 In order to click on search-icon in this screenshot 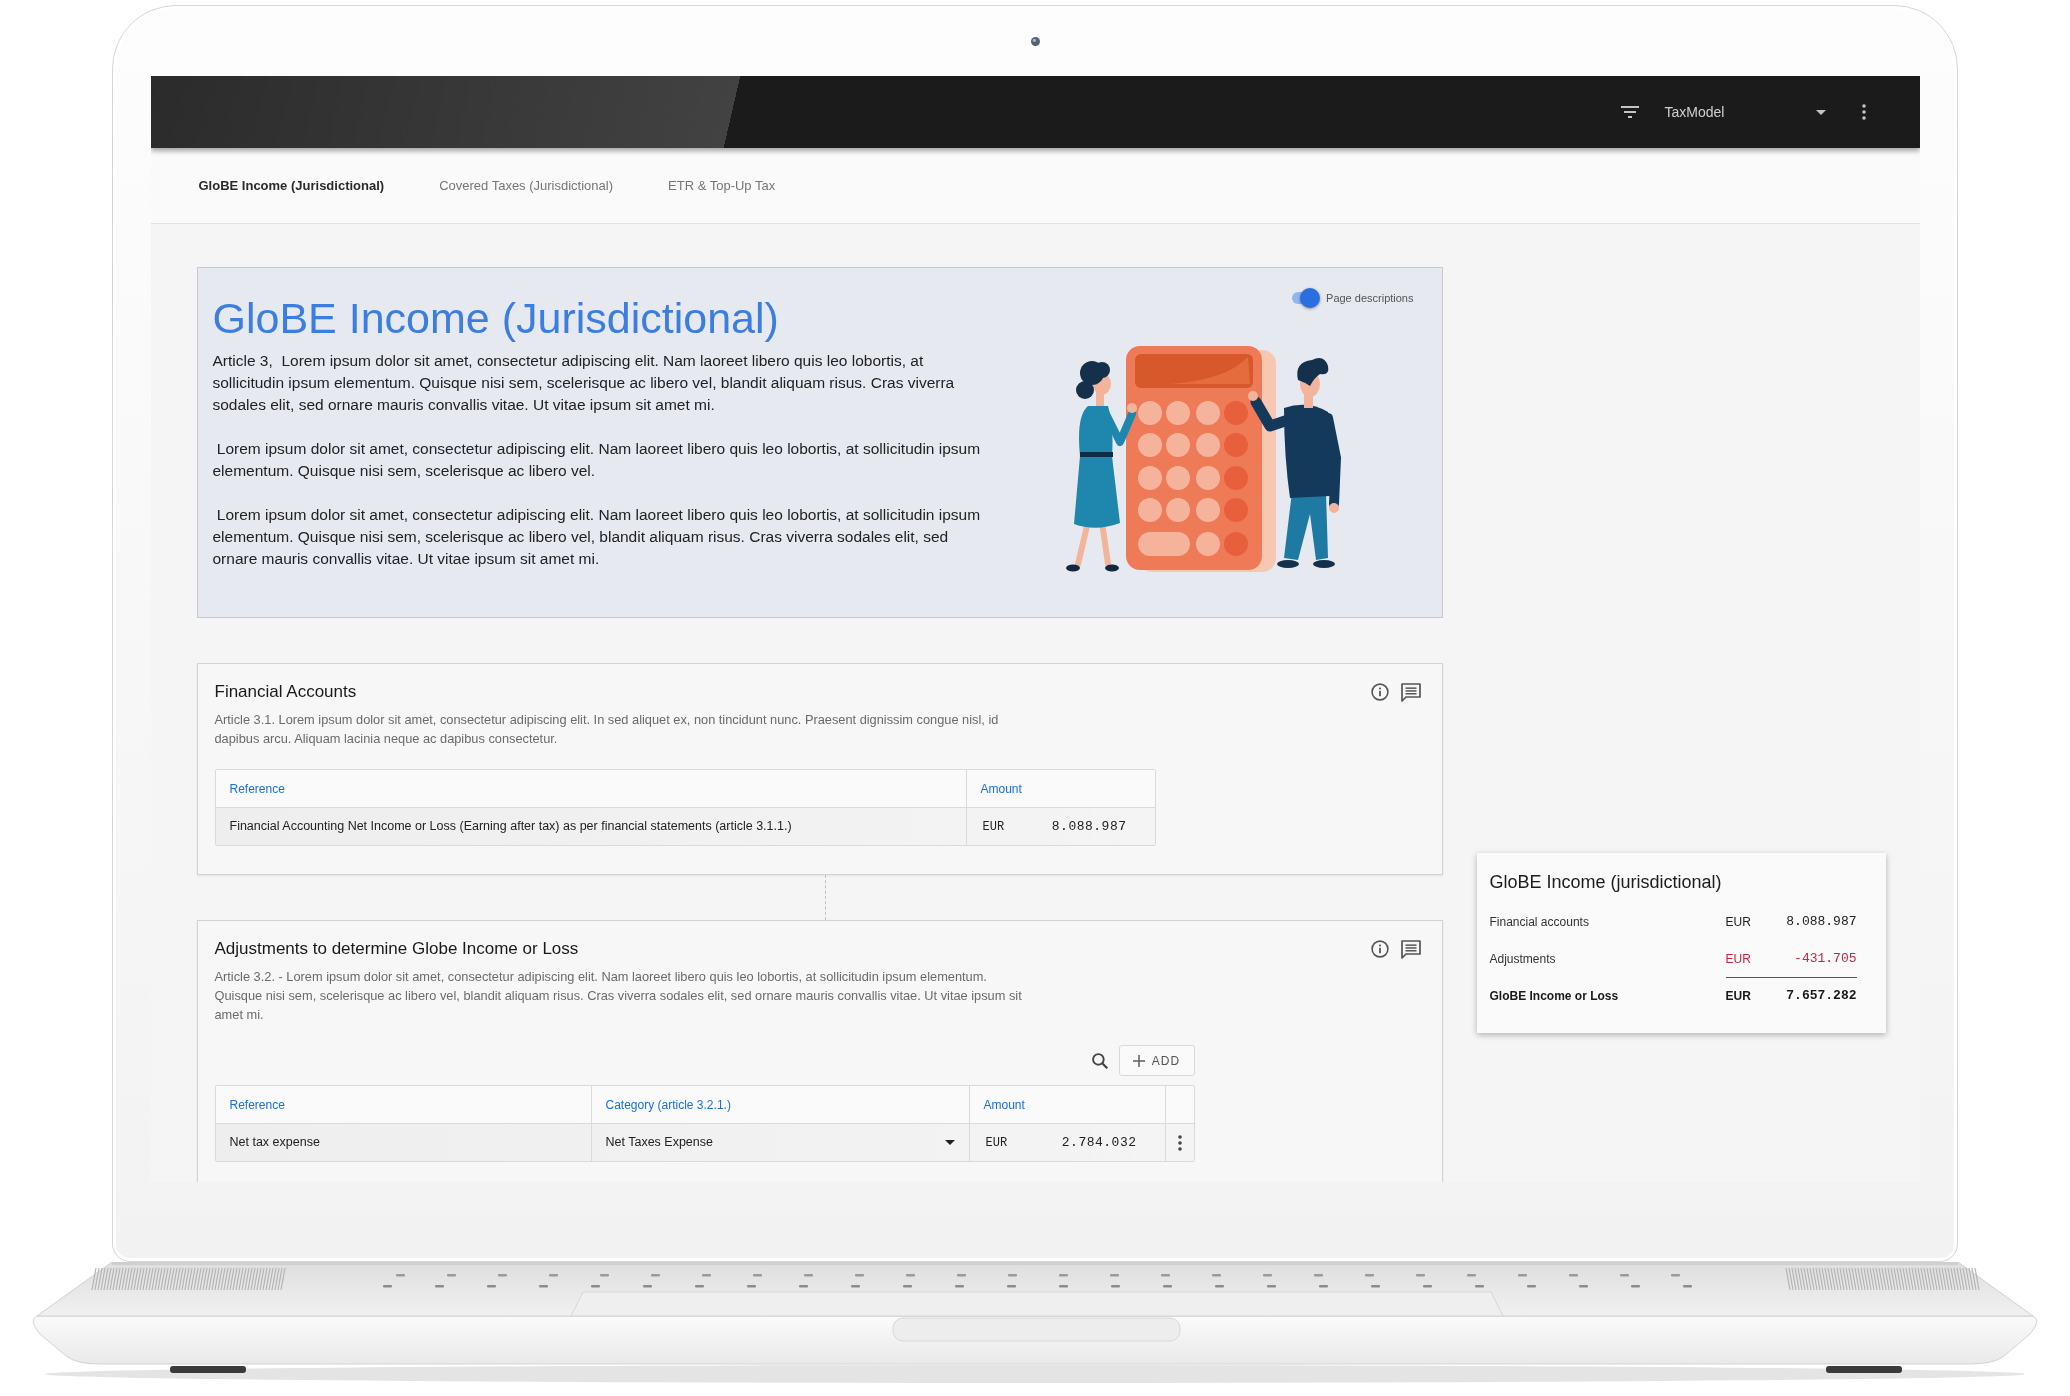, I will do `click(1099, 1060)`.